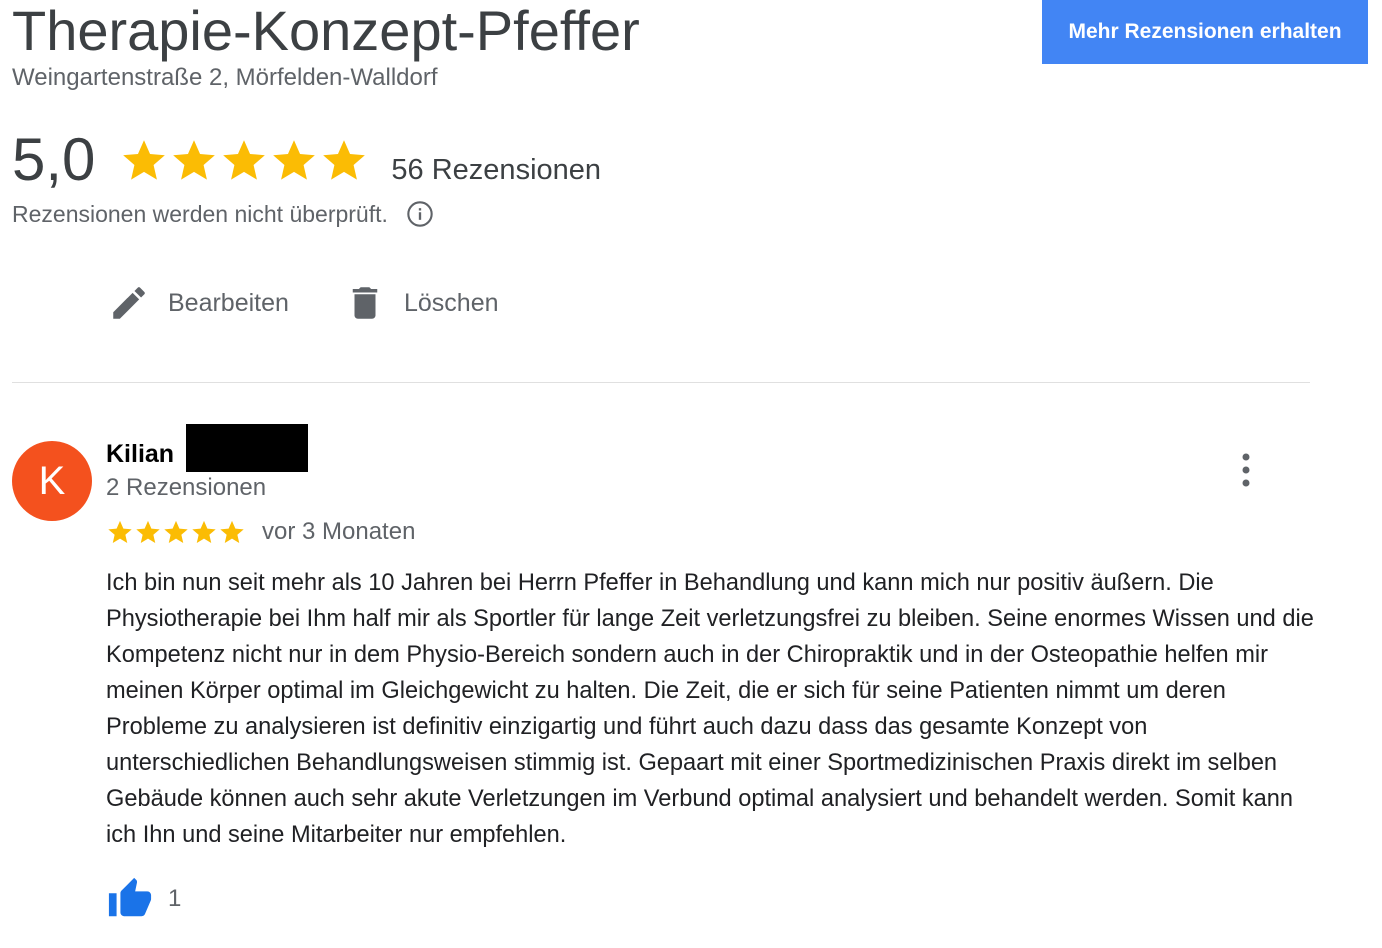  What do you see at coordinates (247, 448) in the screenshot?
I see `redacted-surname` at bounding box center [247, 448].